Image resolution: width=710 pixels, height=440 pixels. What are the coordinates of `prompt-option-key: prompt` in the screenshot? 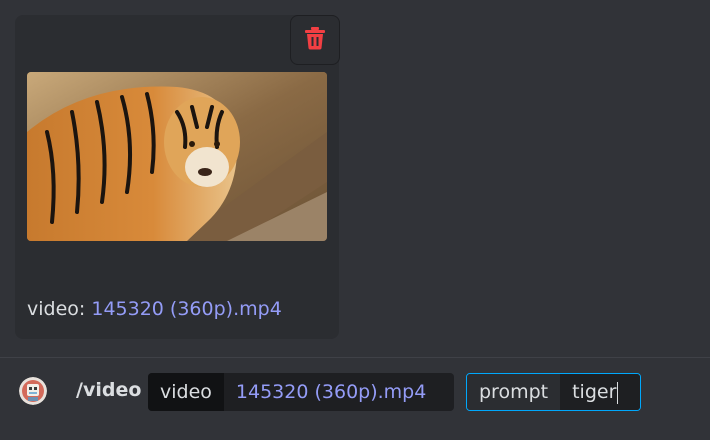 It's located at (514, 392).